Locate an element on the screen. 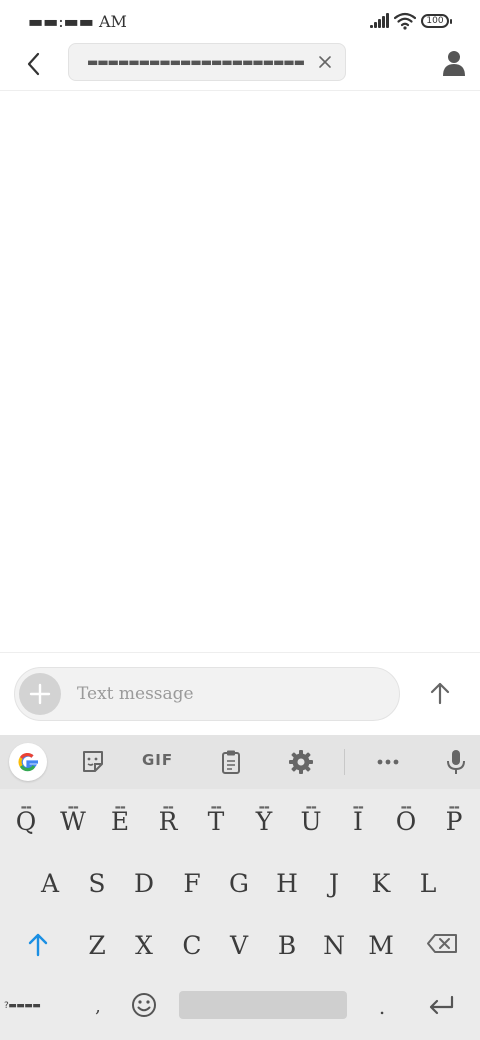 This screenshot has width=480, height=1040. arrow-up-icon is located at coordinates (440, 693).